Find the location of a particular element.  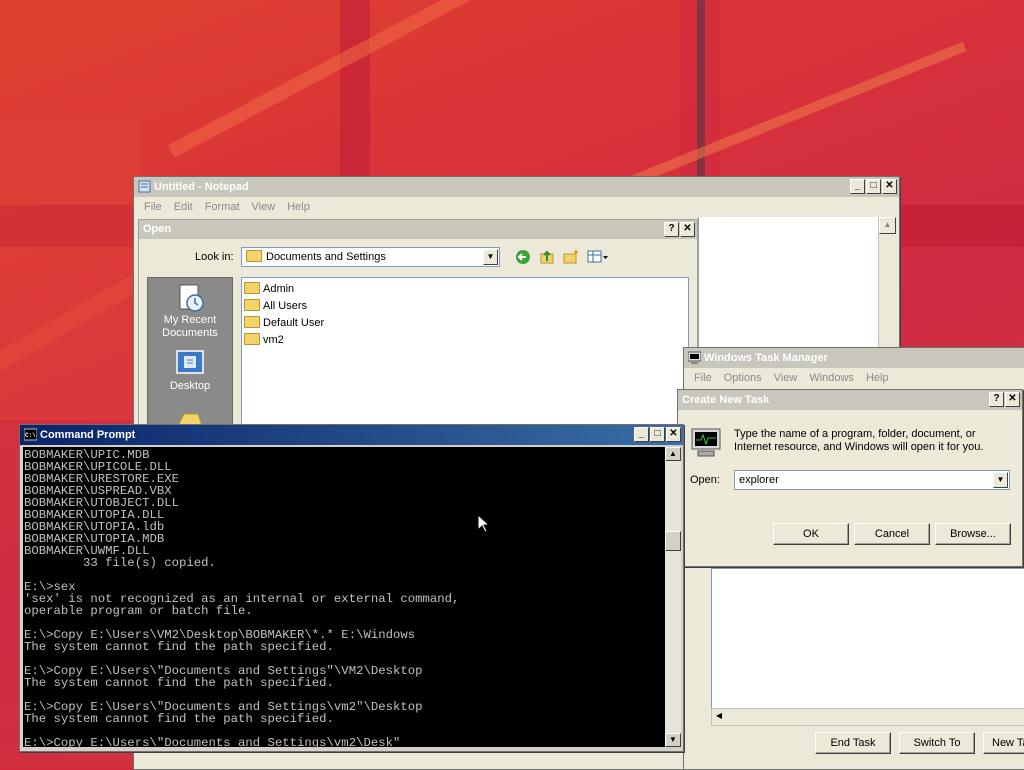

task-manager-title: Windows Task Manager is located at coordinates (766, 358).